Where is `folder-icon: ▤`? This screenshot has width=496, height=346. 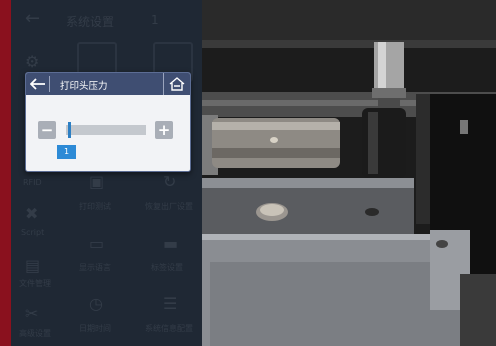 folder-icon: ▤ is located at coordinates (32, 265).